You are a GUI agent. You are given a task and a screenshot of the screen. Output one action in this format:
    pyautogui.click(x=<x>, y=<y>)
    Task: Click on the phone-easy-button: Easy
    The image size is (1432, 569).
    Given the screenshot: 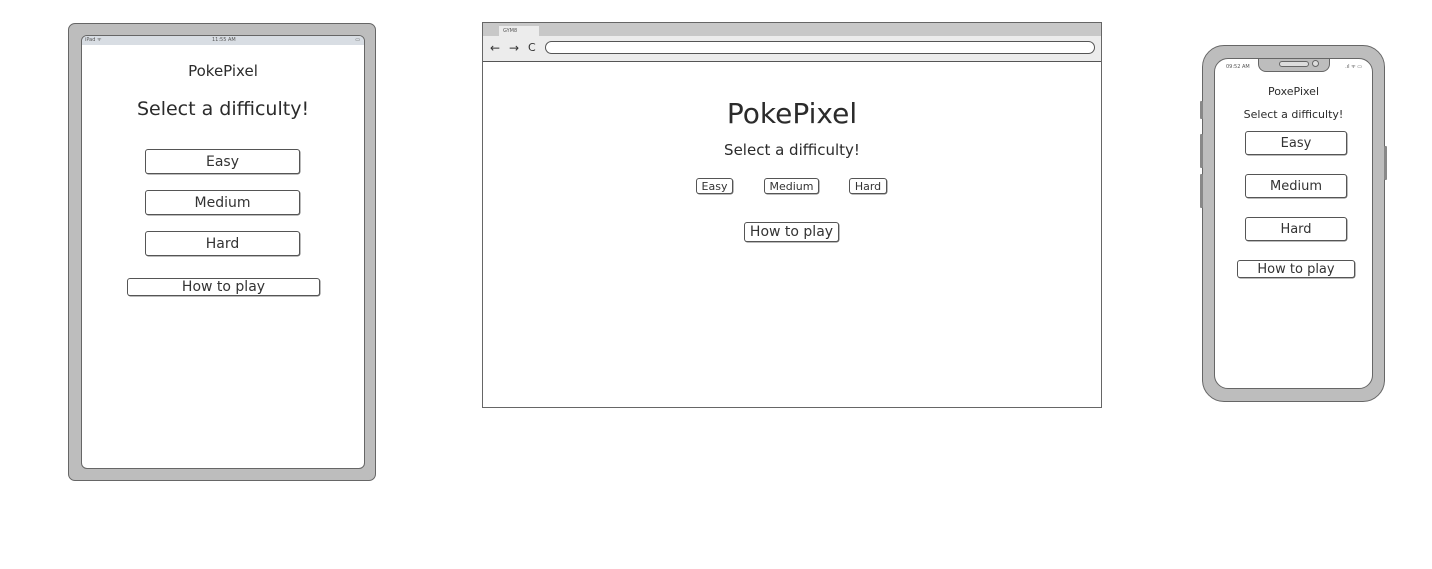 What is the action you would take?
    pyautogui.click(x=1296, y=143)
    